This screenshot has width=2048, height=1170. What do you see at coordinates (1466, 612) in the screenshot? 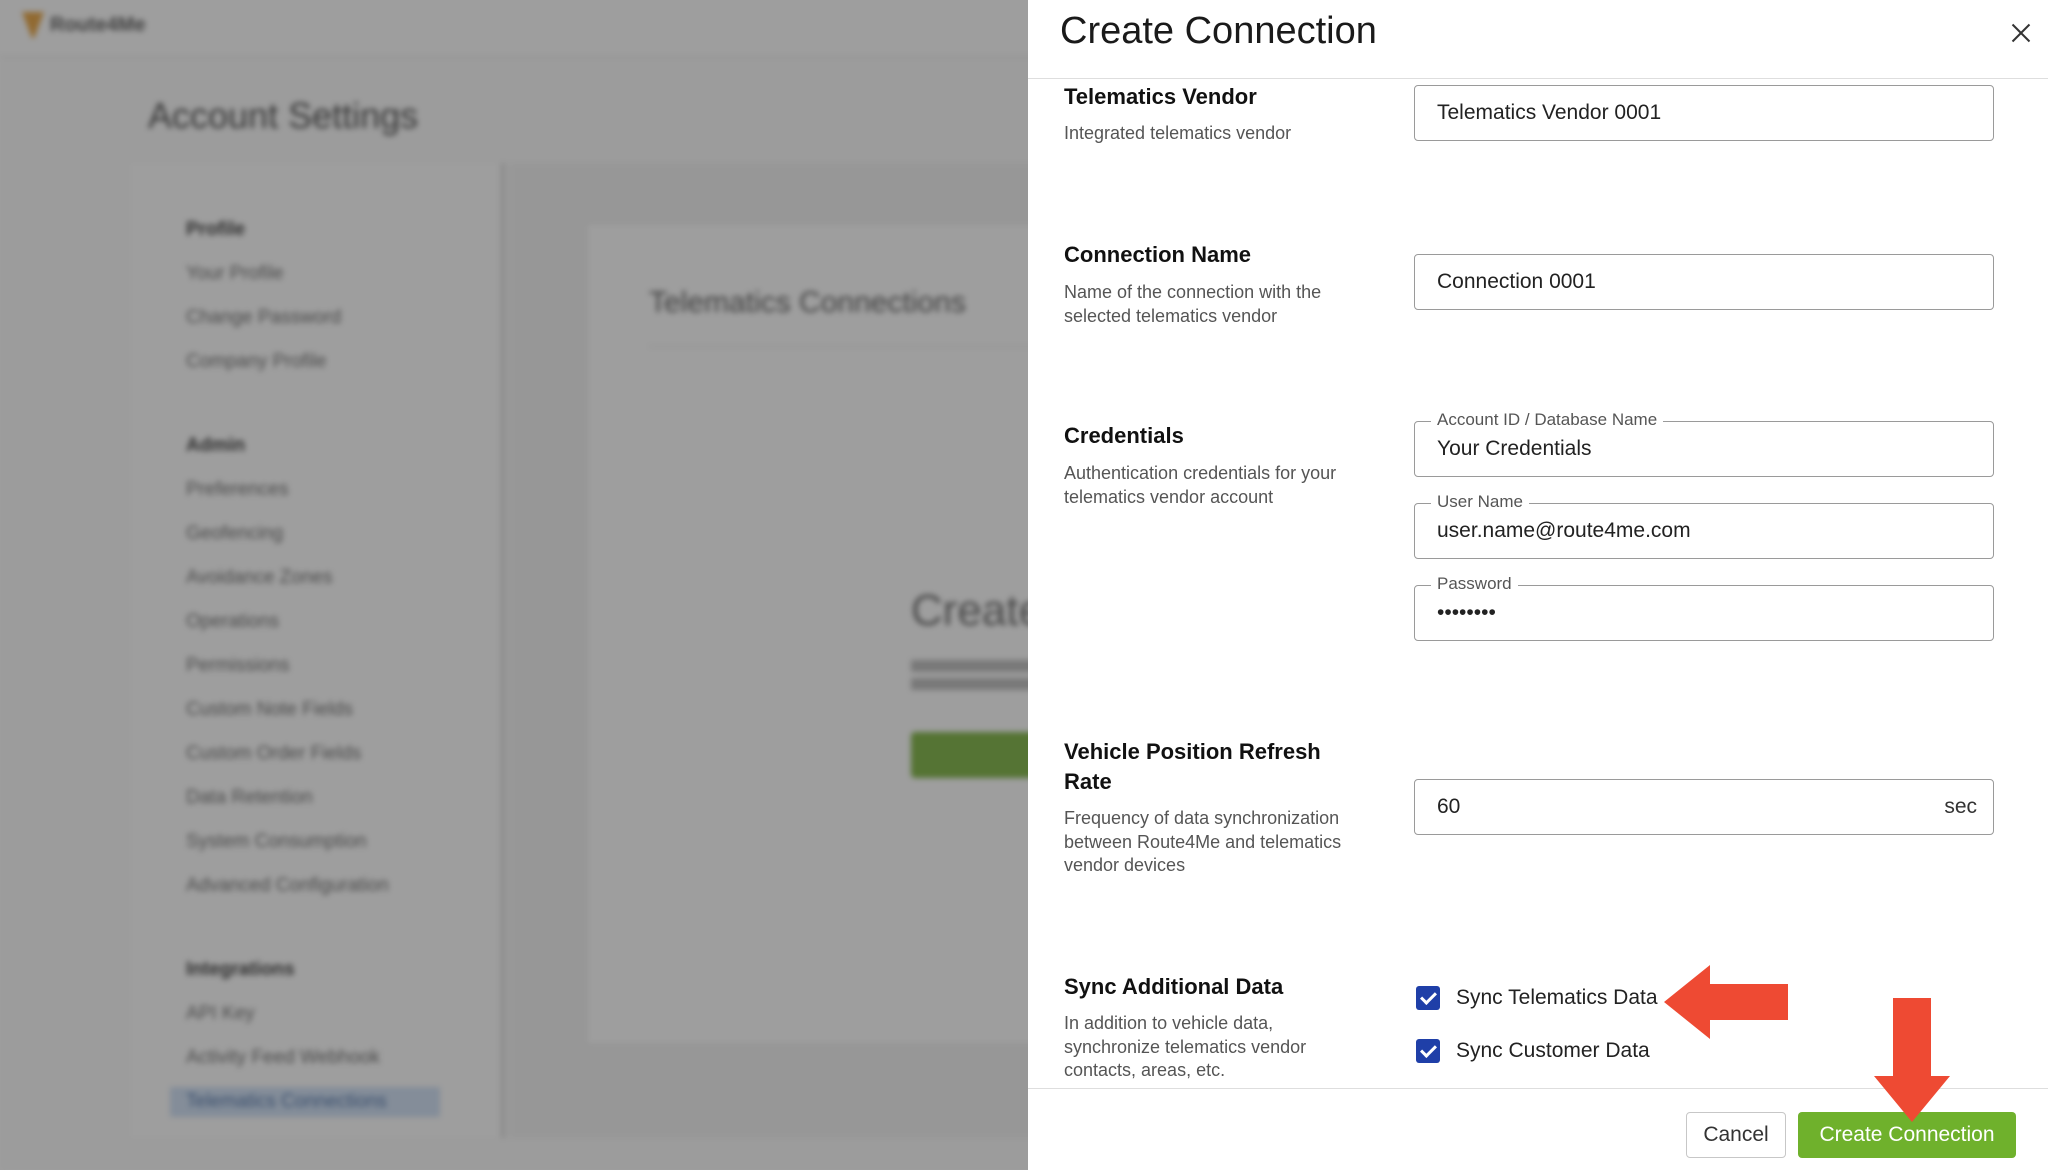
I see `password-value: ••••••••` at bounding box center [1466, 612].